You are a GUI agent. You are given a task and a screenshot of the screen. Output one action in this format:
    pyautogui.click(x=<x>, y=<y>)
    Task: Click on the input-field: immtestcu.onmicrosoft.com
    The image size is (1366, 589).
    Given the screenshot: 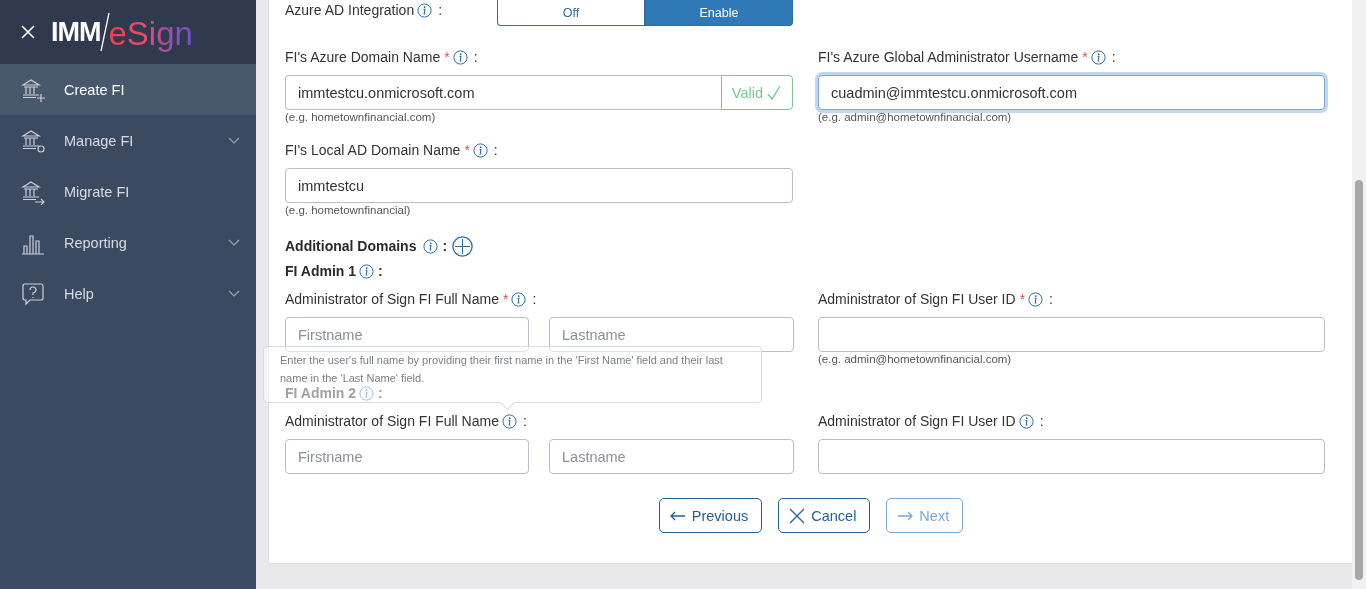 What is the action you would take?
    pyautogui.click(x=503, y=92)
    